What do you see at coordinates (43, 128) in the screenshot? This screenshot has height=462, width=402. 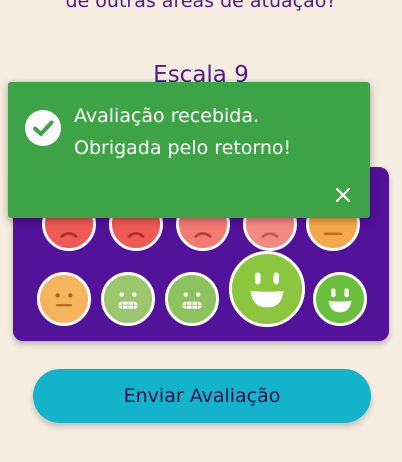 I see `check-circle-icon` at bounding box center [43, 128].